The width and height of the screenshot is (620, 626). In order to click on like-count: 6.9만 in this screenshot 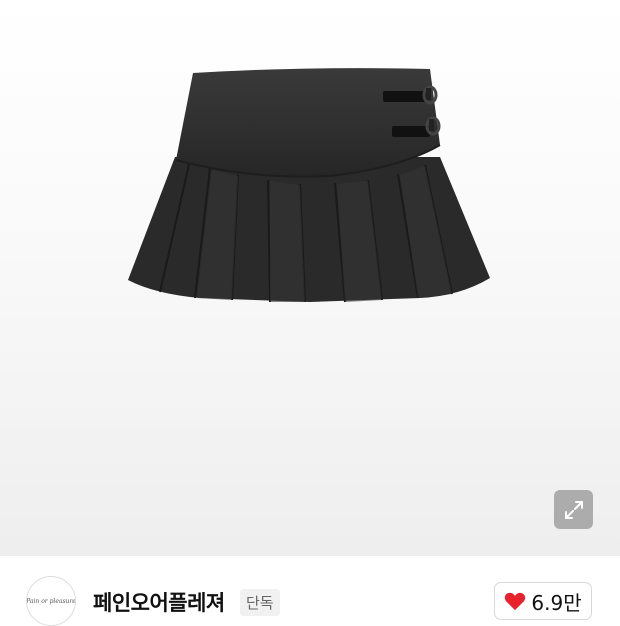, I will do `click(556, 602)`.